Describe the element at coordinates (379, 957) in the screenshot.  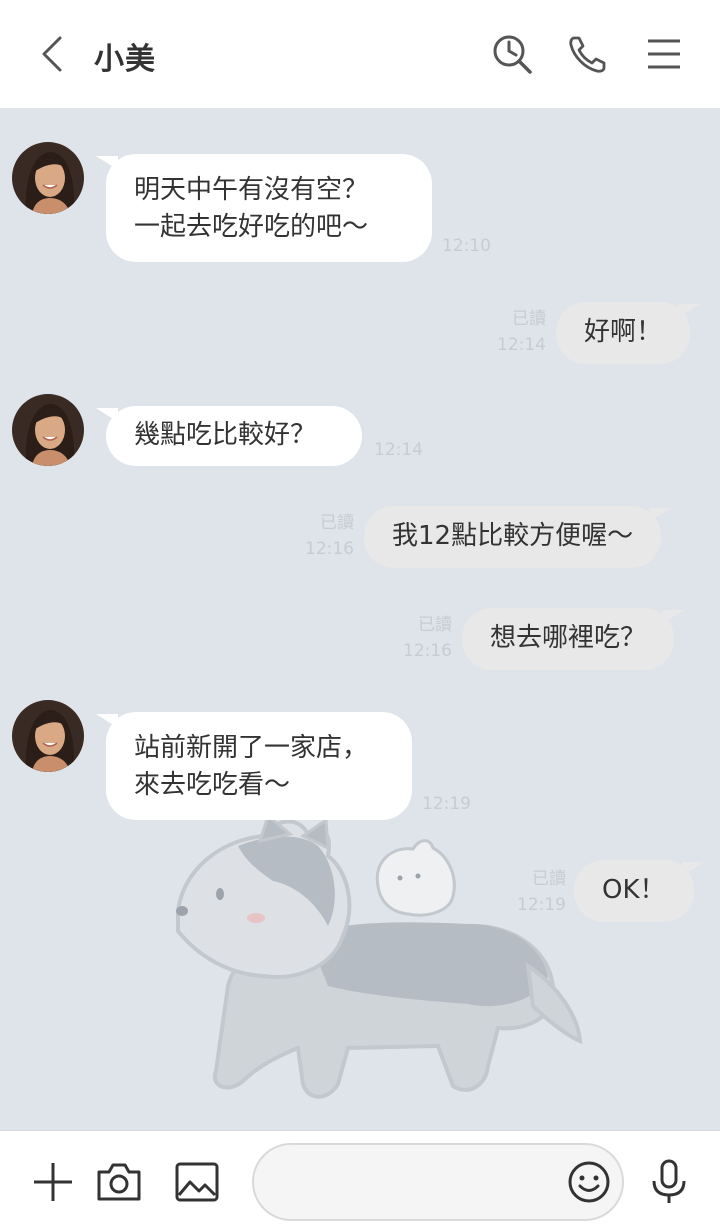
I see `dog-background-illustration` at that location.